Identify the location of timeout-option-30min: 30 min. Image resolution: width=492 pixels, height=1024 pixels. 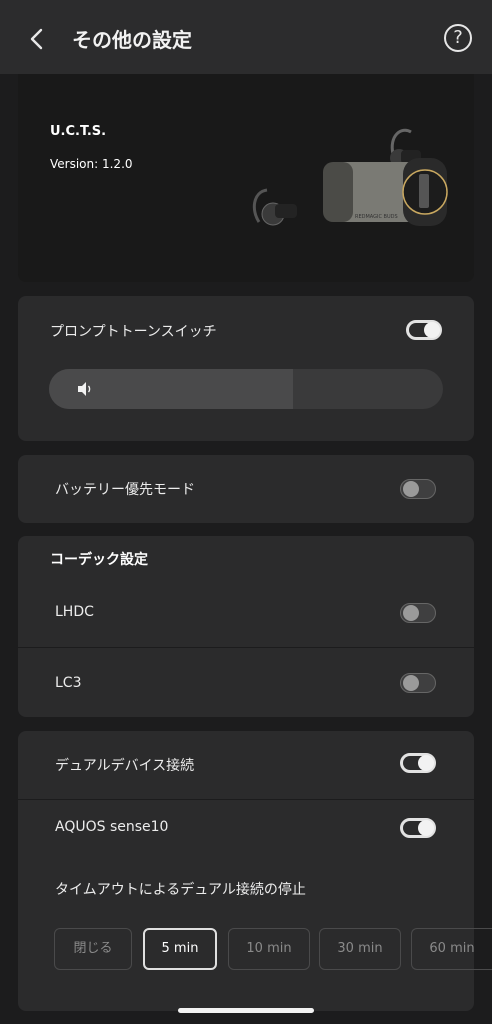
(360, 949).